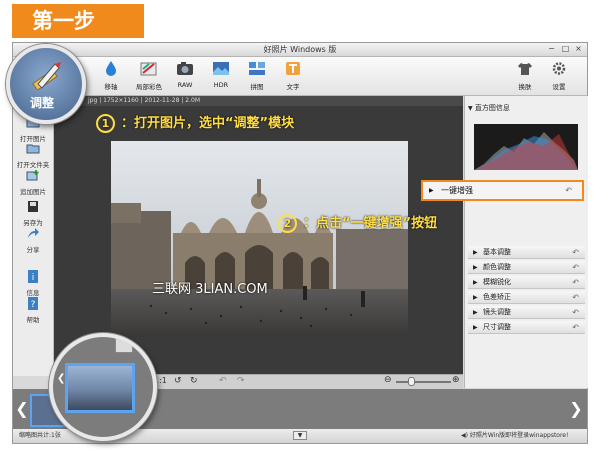  I want to click on histogram-graph, so click(526, 151).